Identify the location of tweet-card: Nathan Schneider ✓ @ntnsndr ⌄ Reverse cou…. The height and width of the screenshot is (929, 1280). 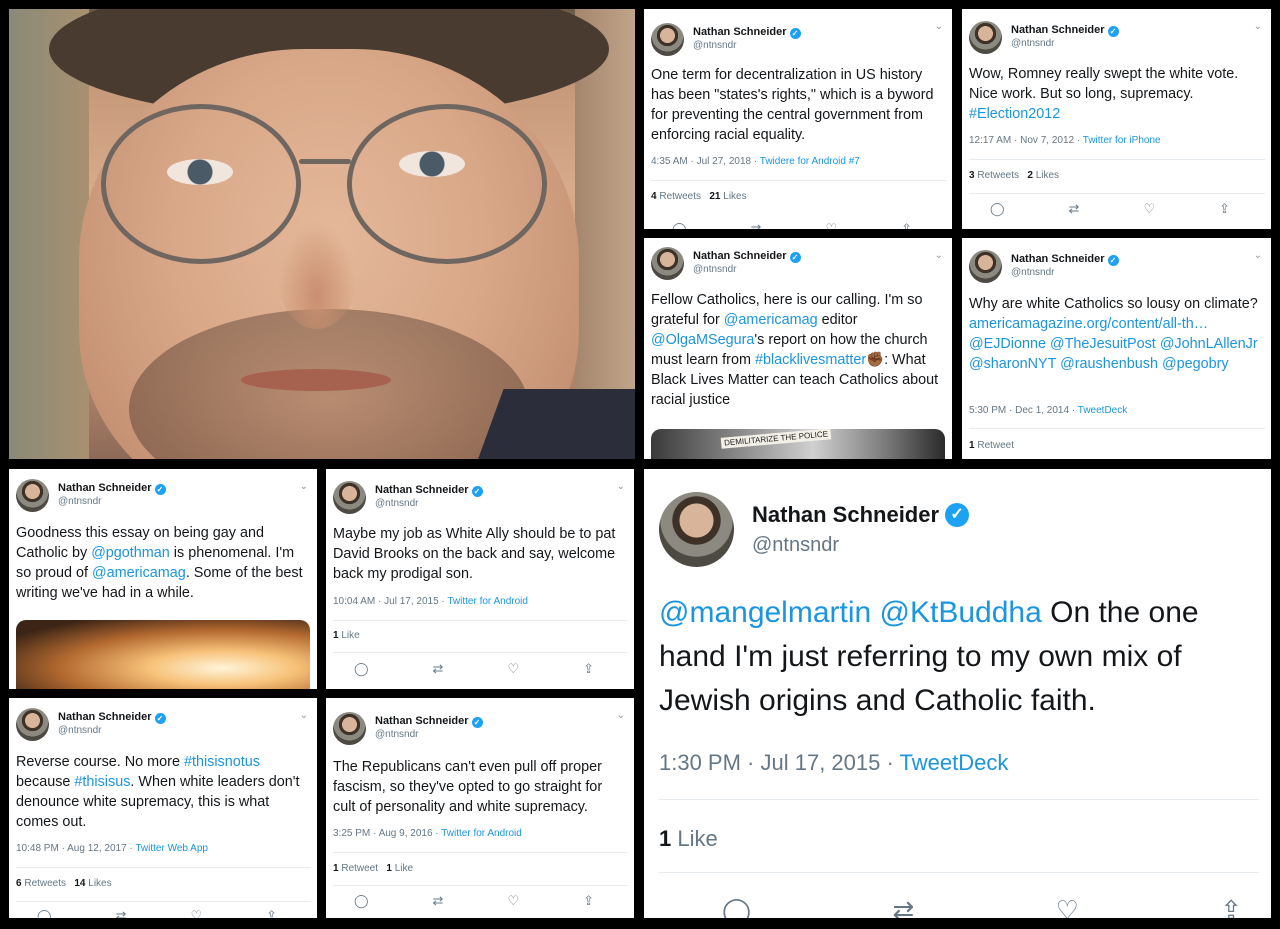
(163, 808).